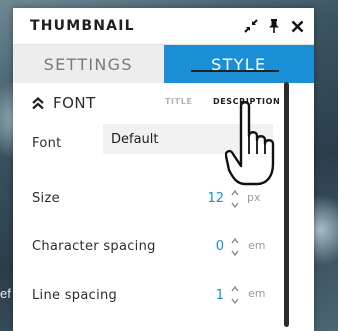 This screenshot has width=338, height=331. I want to click on tab-style: STYLE, so click(238, 64).